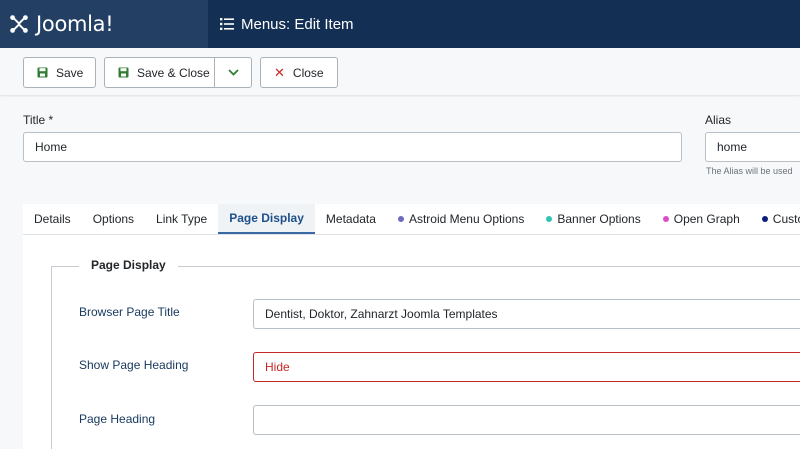 The image size is (800, 449). I want to click on fieldset-legend: Page Display, so click(128, 265).